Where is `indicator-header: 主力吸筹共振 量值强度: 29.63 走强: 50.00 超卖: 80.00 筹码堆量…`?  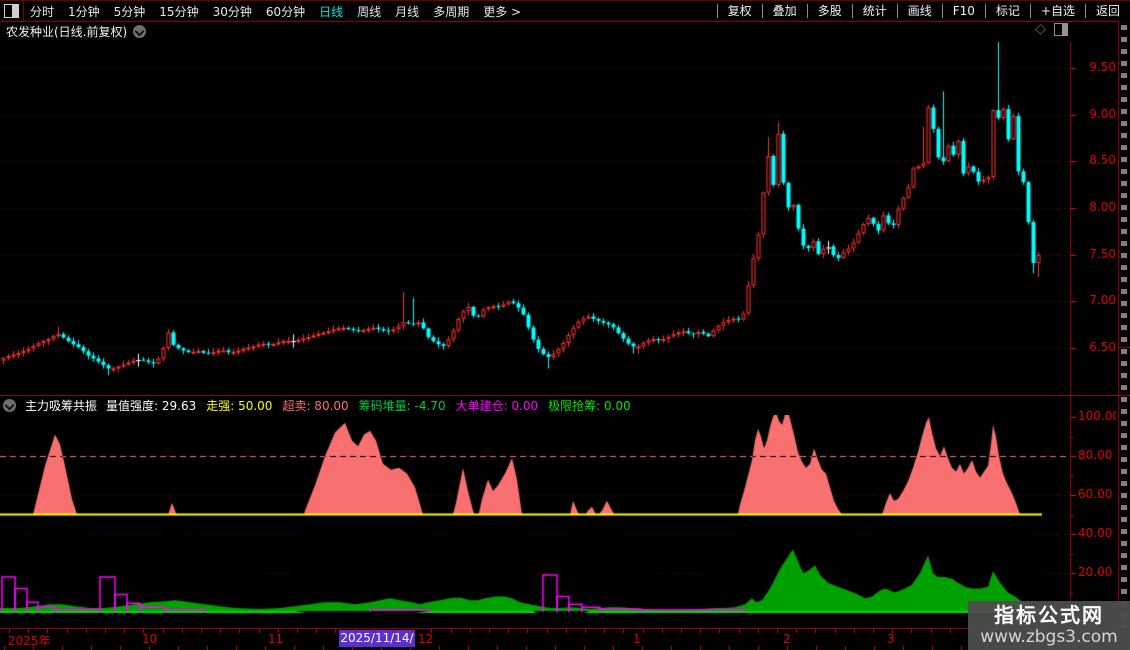 indicator-header: 主力吸筹共振 量值强度: 29.63 走强: 50.00 超卖: 80.00 筹码堆量… is located at coordinates (535, 405).